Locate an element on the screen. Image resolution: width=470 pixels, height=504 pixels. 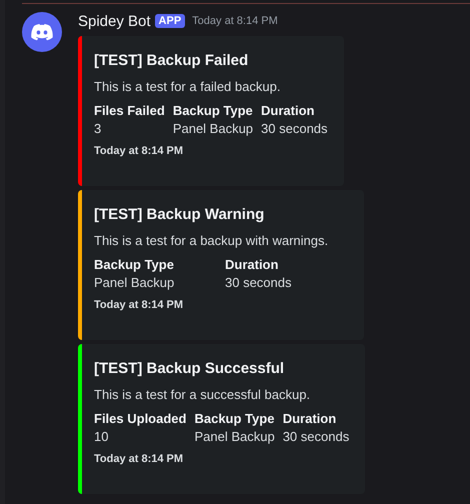
message-timestamp: Today at 8:14 PM is located at coordinates (235, 21).